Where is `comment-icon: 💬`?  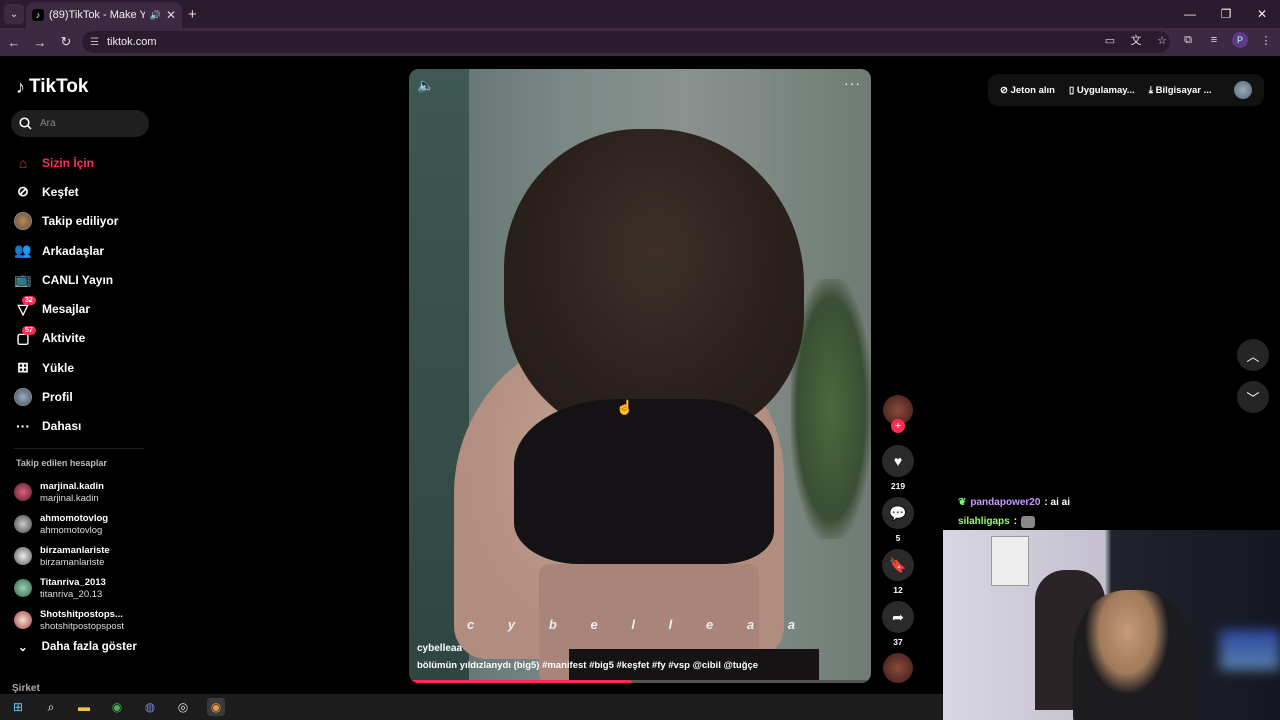 comment-icon: 💬 is located at coordinates (898, 512).